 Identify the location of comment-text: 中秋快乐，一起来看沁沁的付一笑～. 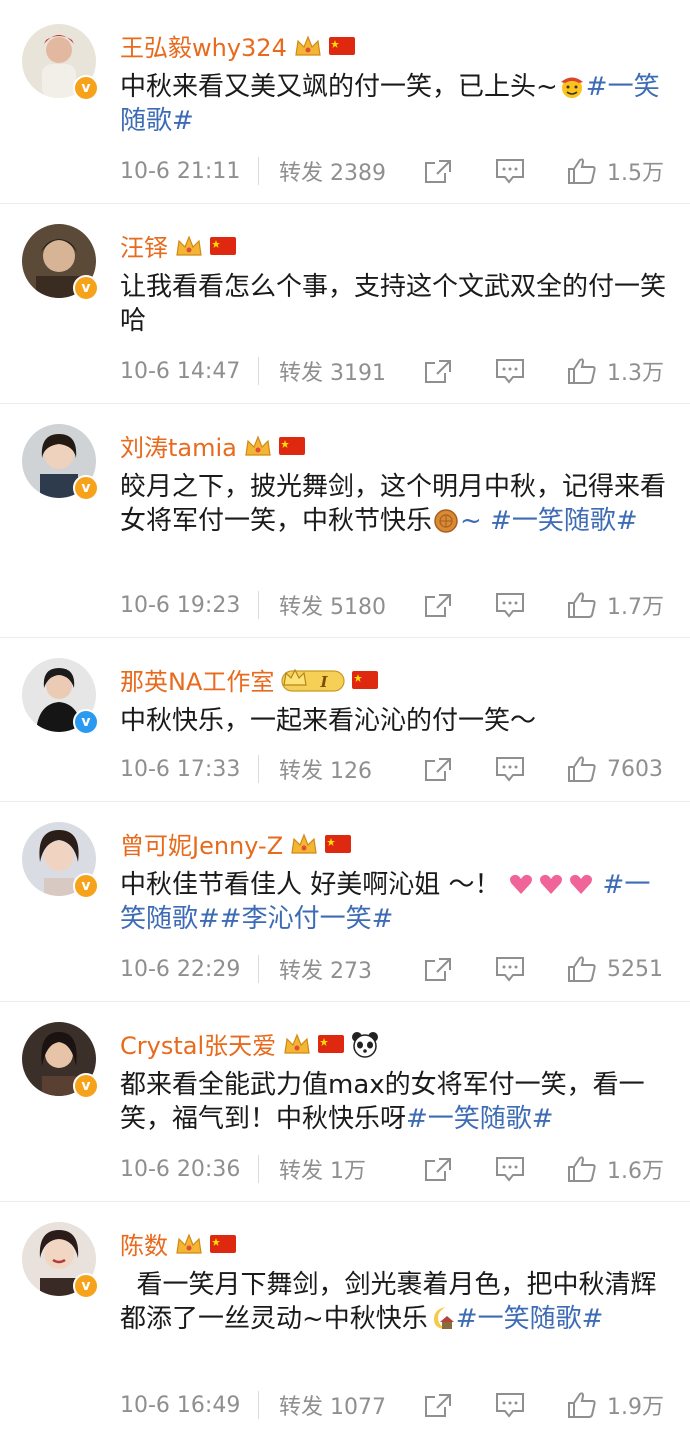
(328, 721).